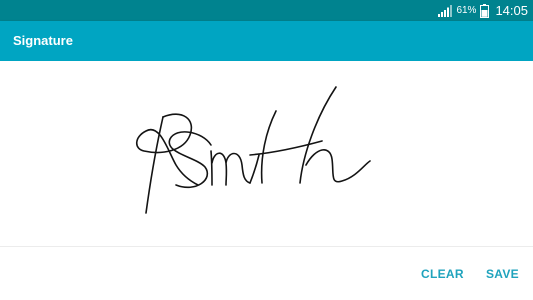 The image size is (533, 300). I want to click on battery-icon, so click(485, 10).